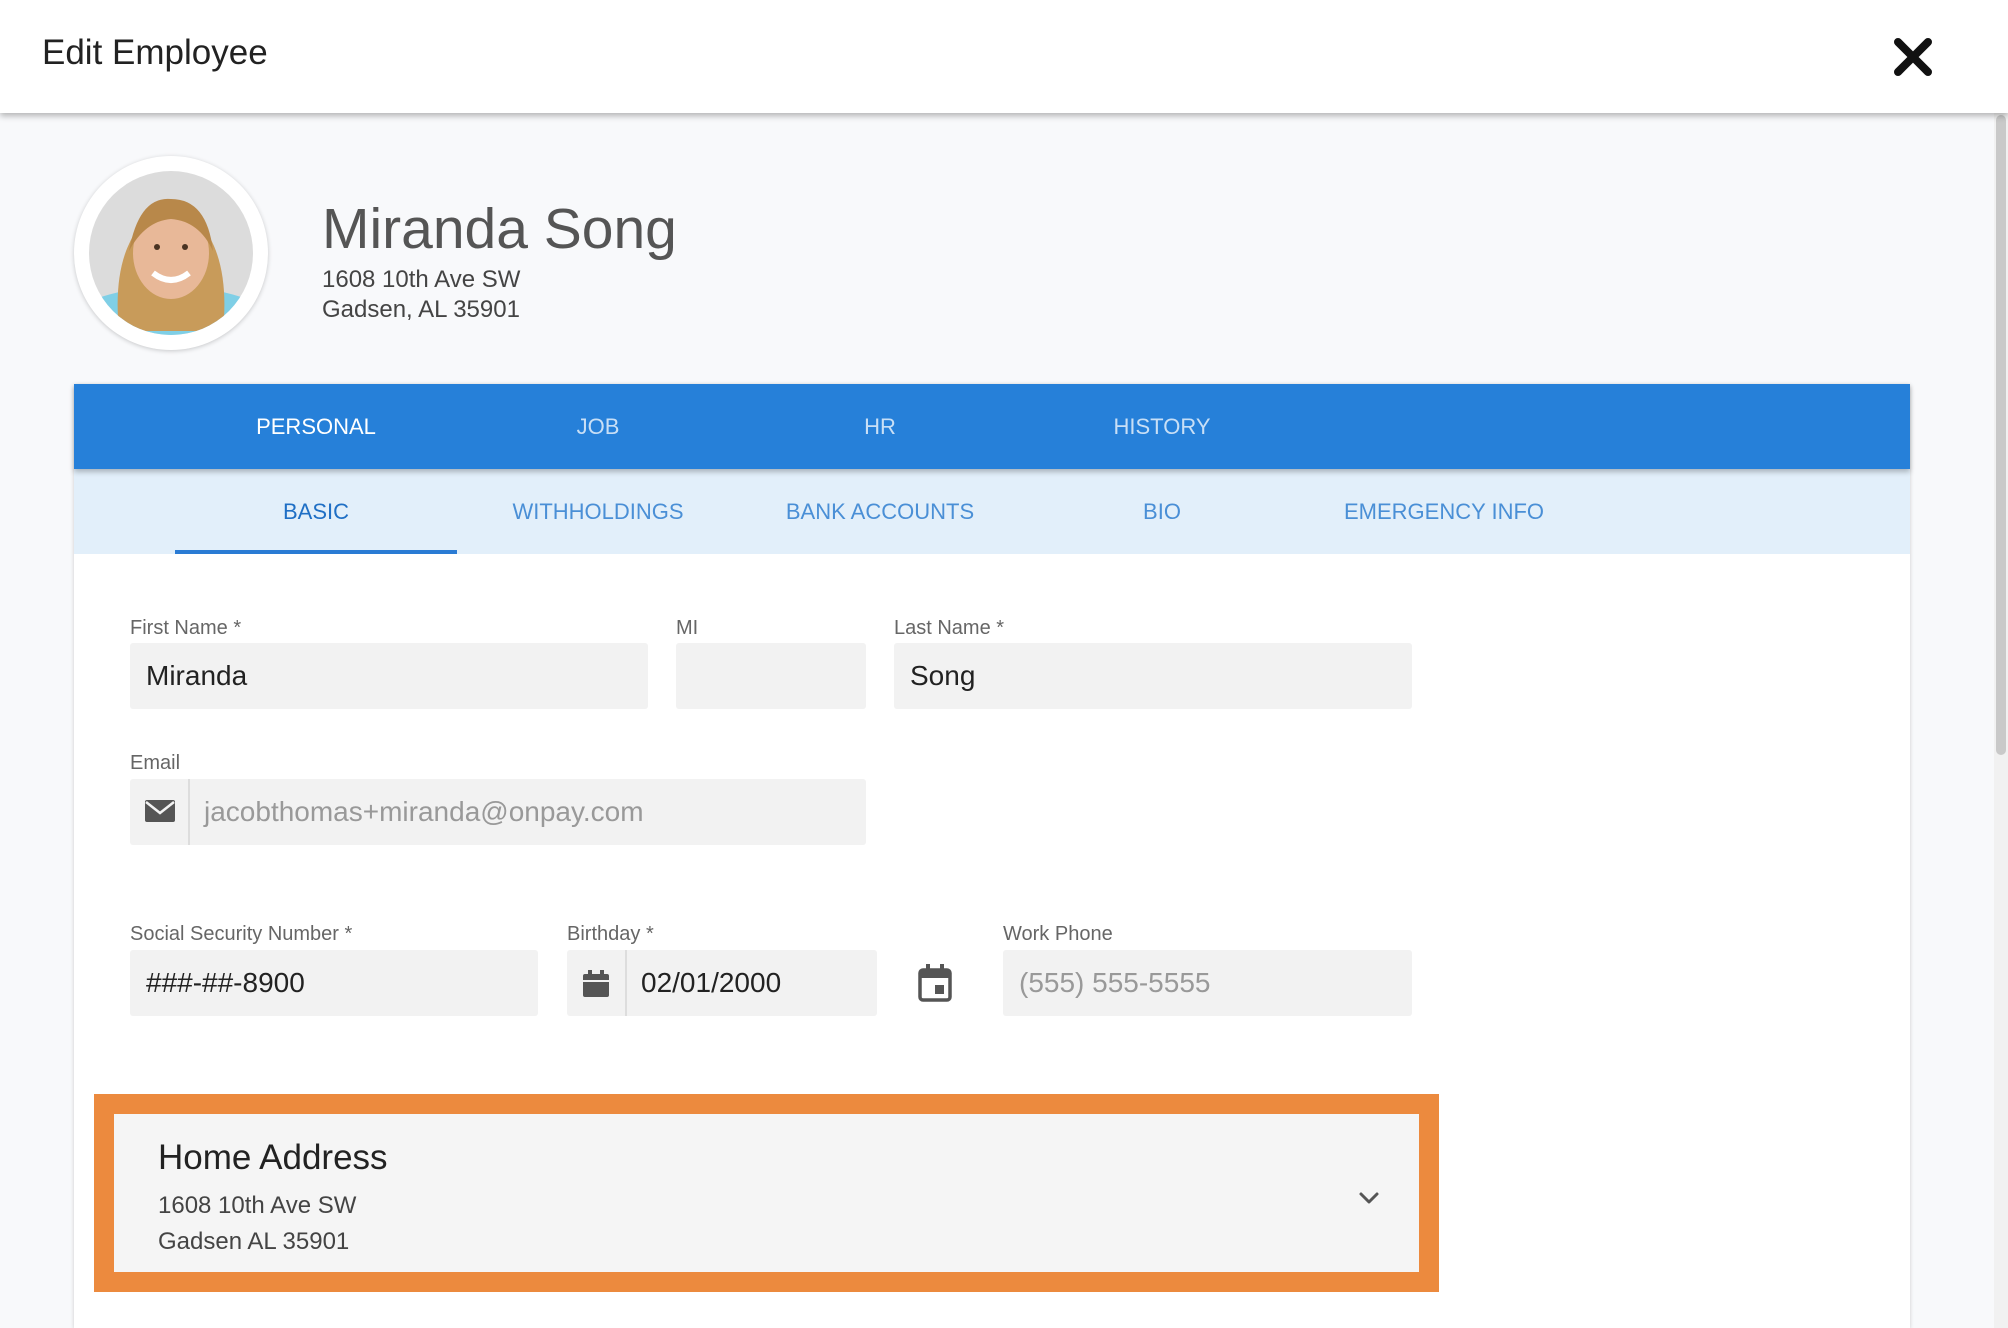 This screenshot has width=2008, height=1328. I want to click on main-tab-bar: PERSONAL JOB HR HISTORY, so click(992, 426).